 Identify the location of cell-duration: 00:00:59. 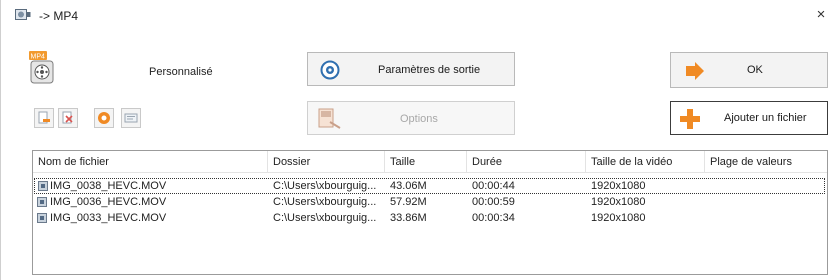
(493, 202).